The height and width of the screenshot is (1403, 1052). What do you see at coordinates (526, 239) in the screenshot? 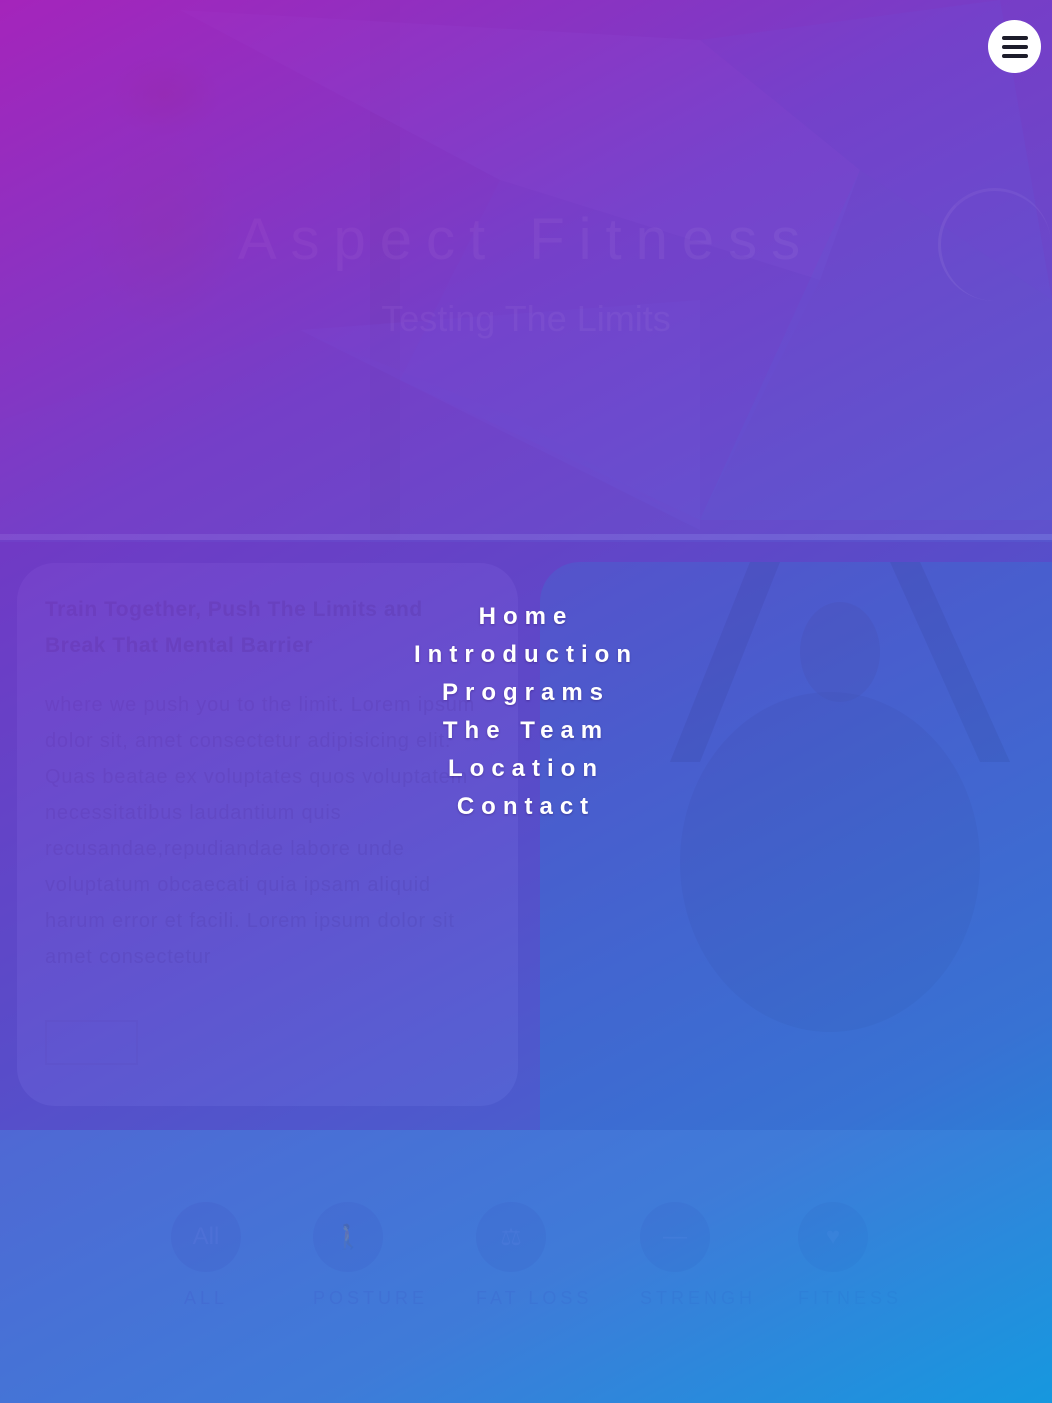
I see `hero-title: Aspect Fitness` at bounding box center [526, 239].